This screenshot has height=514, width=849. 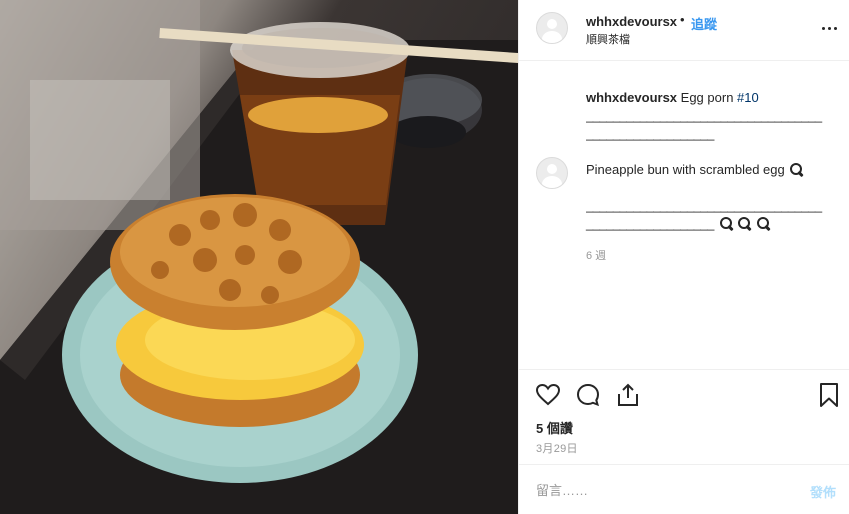 I want to click on add-comment-bar: 發佈, so click(x=684, y=489).